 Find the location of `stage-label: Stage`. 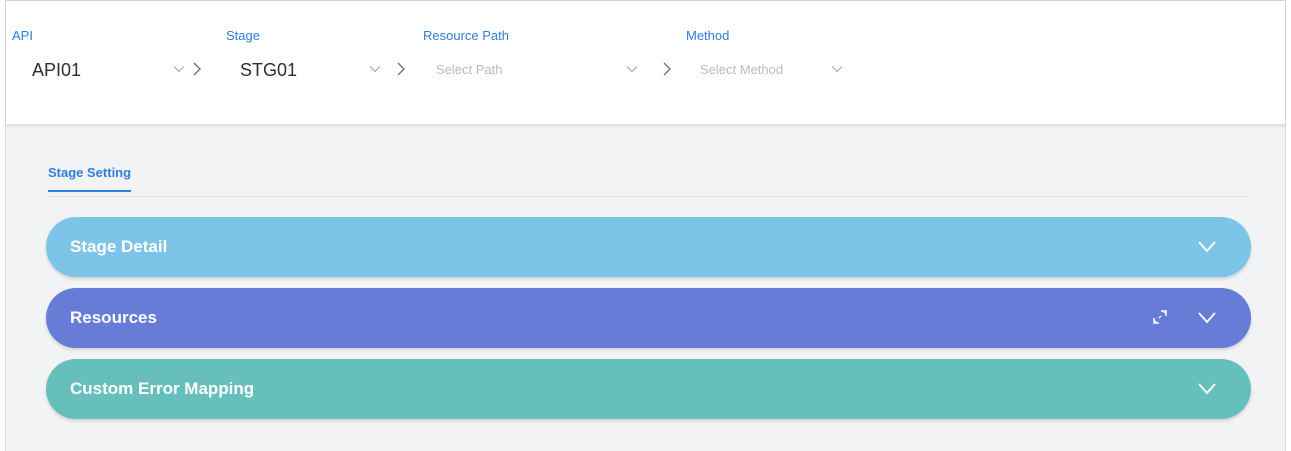

stage-label: Stage is located at coordinates (243, 35).